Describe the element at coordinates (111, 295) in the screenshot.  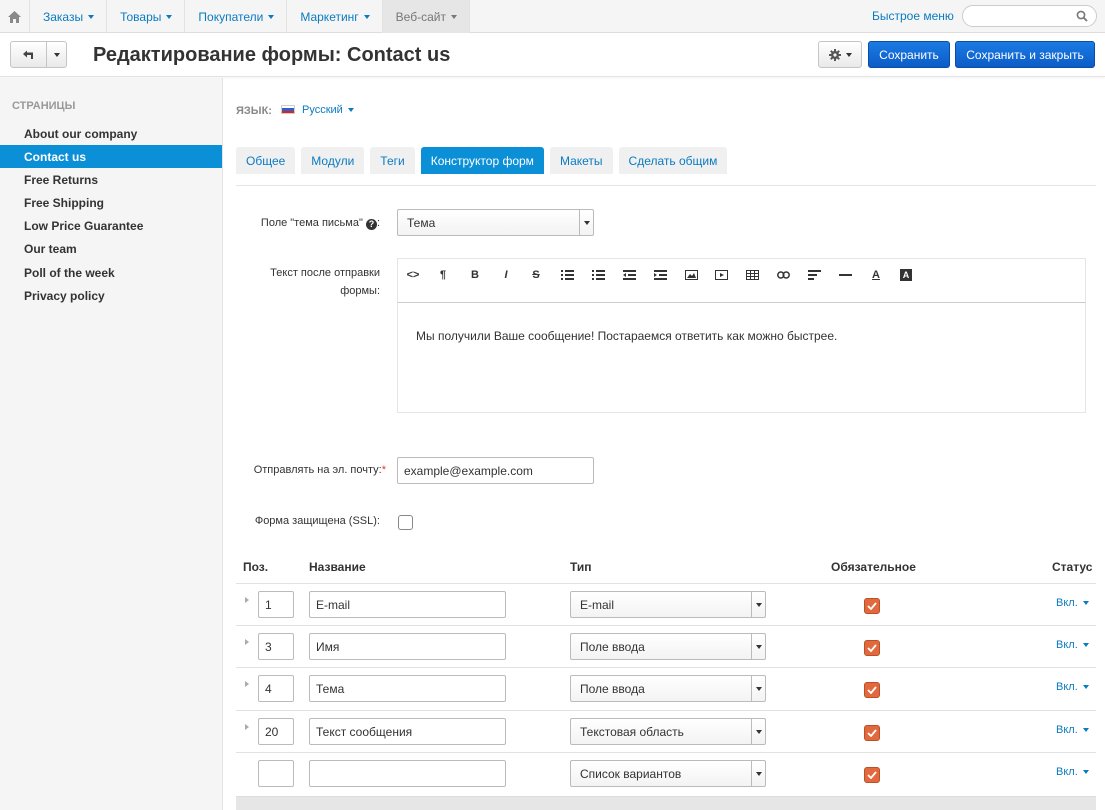
I see `sidebar-item-privacy: Privacy policy` at that location.